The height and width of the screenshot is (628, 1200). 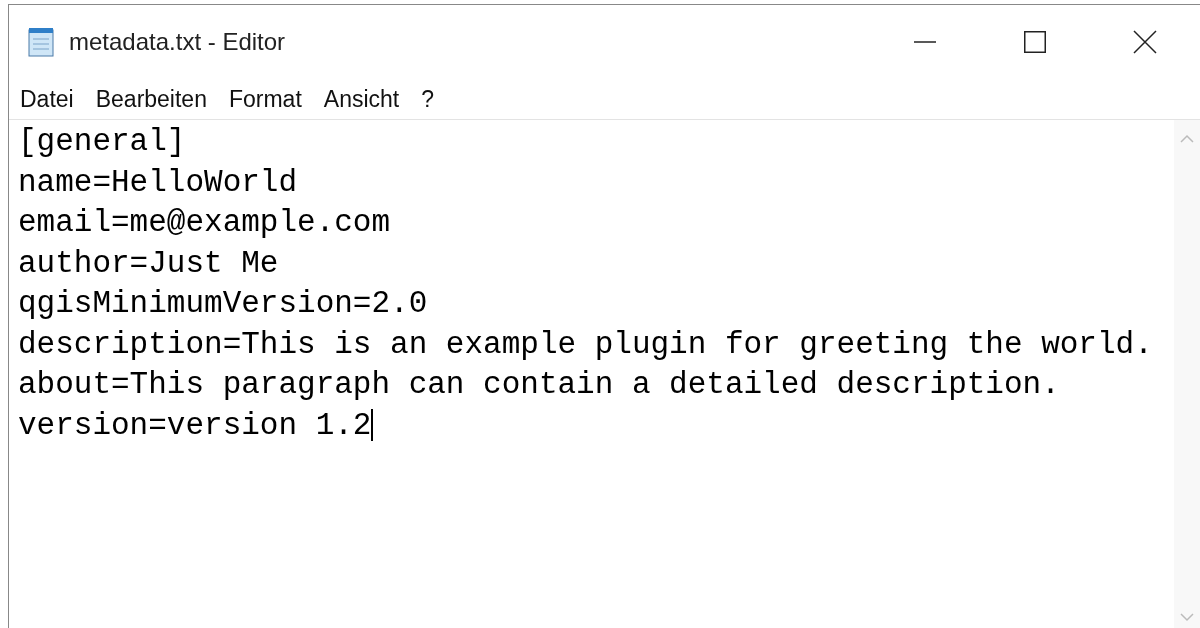 I want to click on menu-item: Datei, so click(x=47, y=99).